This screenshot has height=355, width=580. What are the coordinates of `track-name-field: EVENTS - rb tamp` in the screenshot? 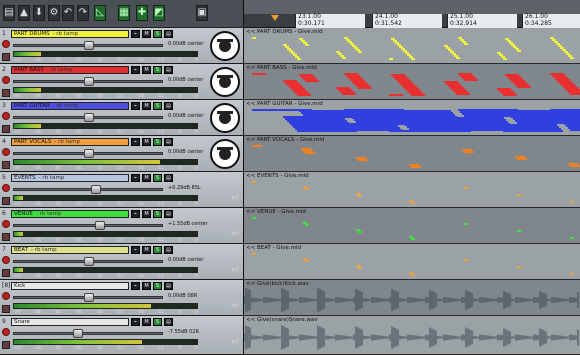 It's located at (70, 178).